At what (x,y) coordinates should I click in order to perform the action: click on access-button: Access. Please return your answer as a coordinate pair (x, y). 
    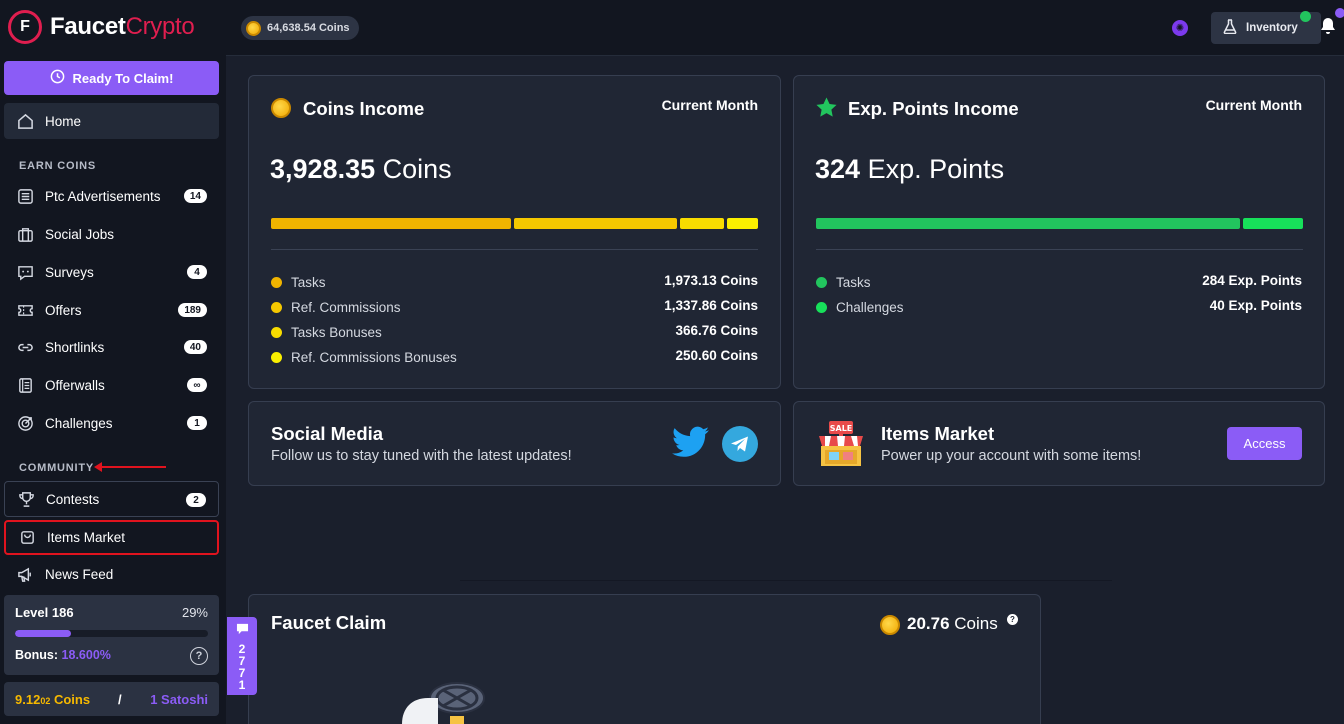
    Looking at the image, I should click on (1264, 443).